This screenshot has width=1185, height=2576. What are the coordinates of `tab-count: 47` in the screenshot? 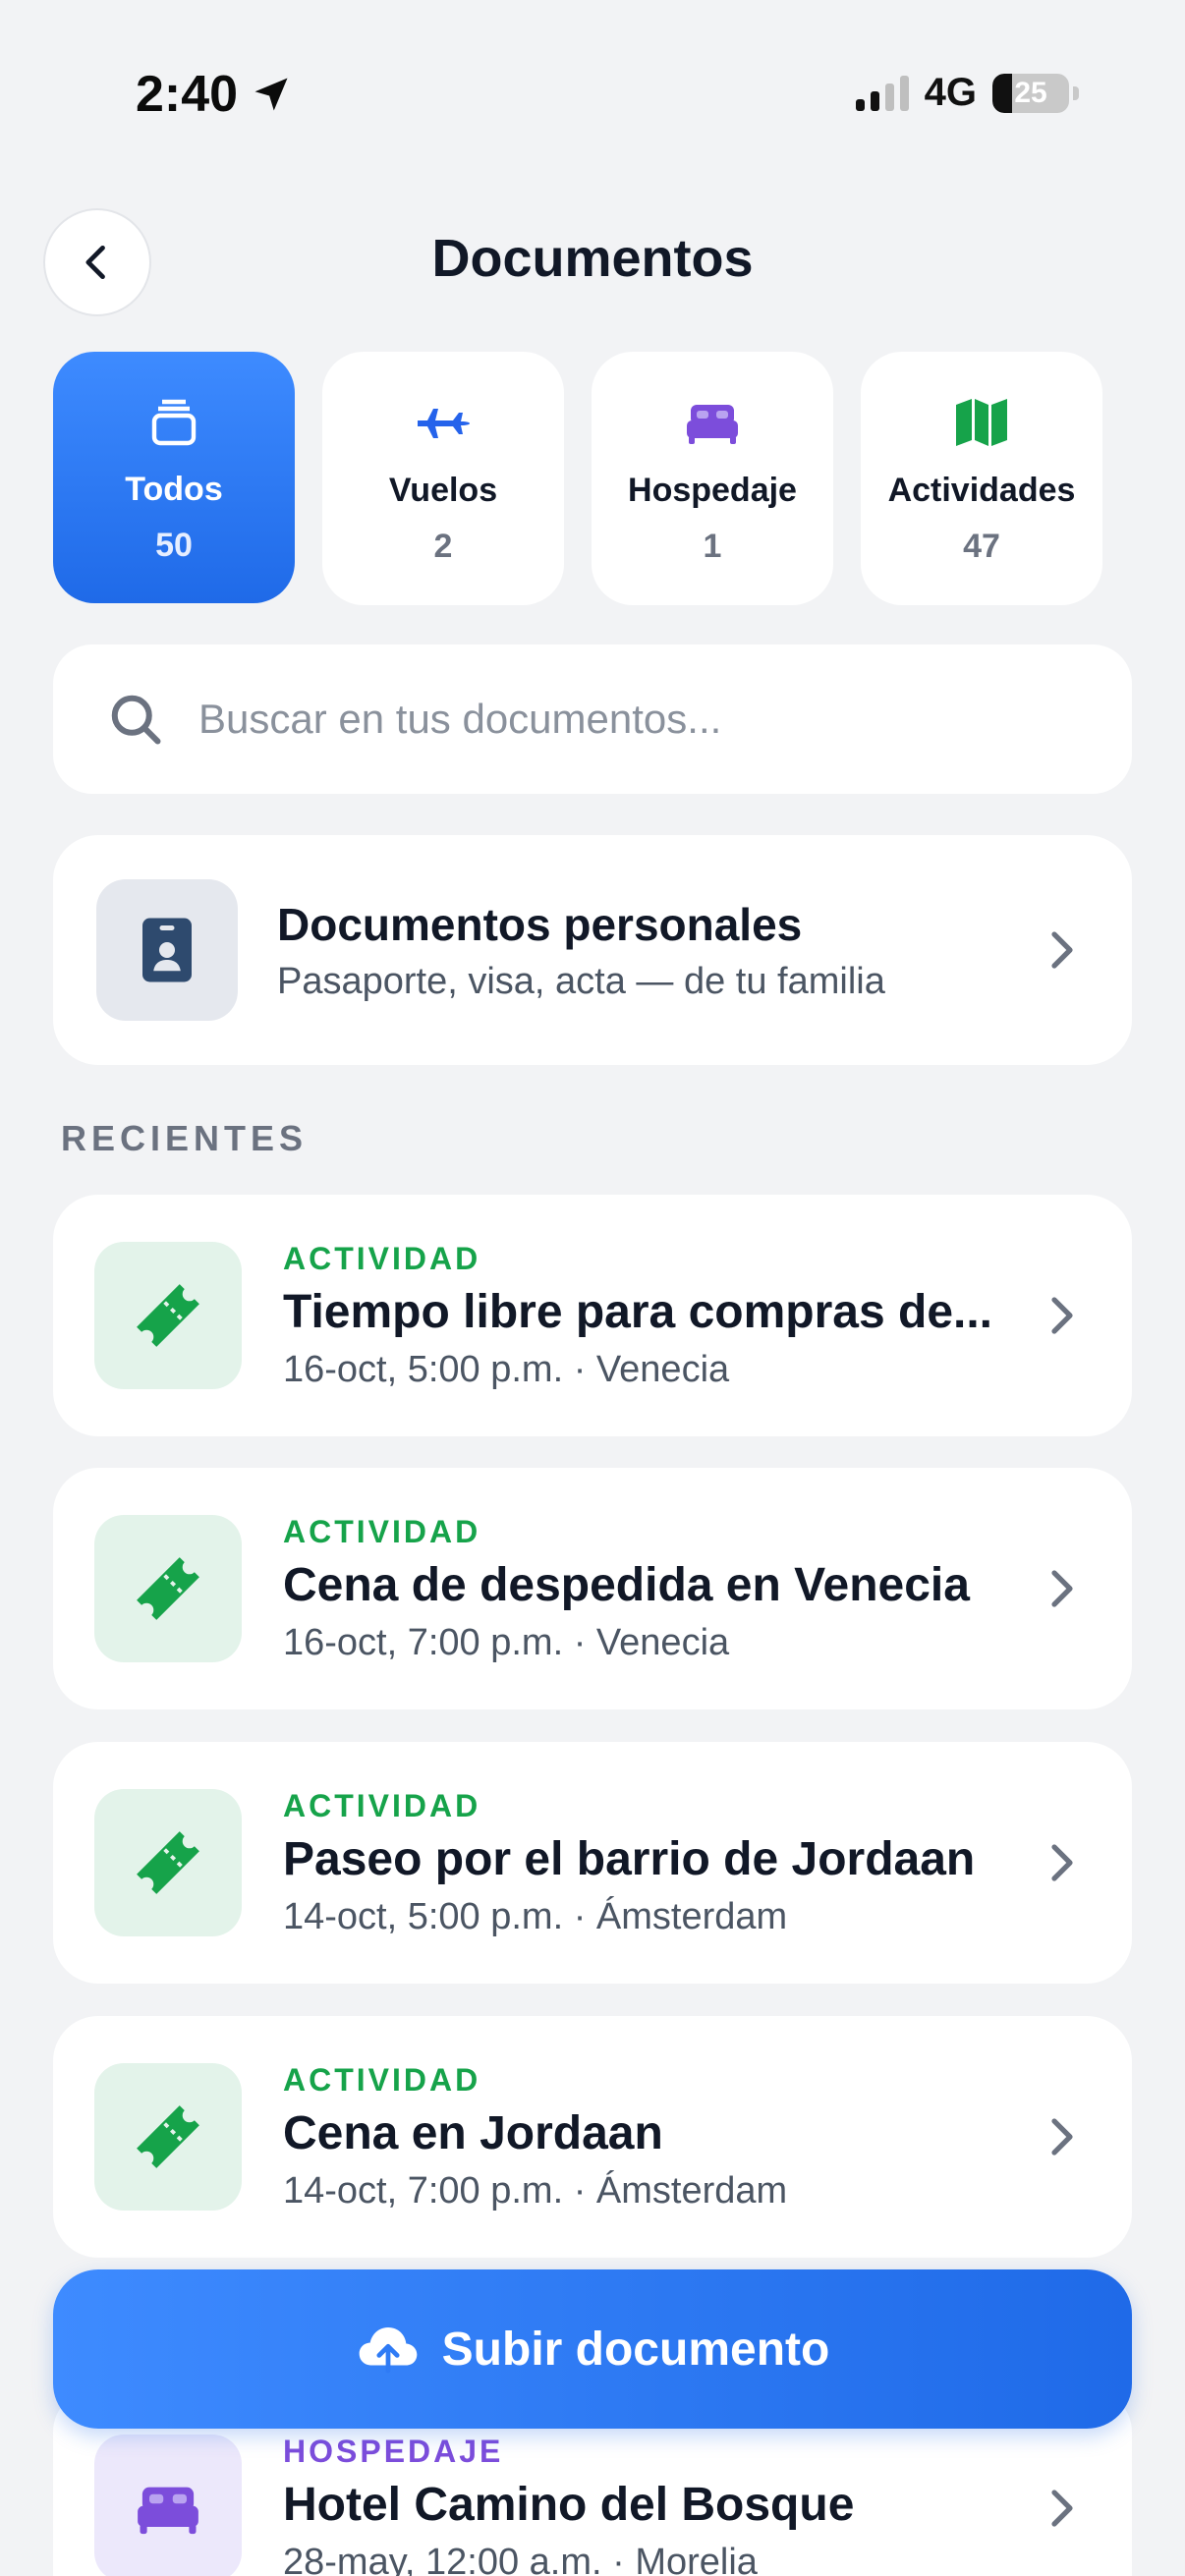 It's located at (982, 546).